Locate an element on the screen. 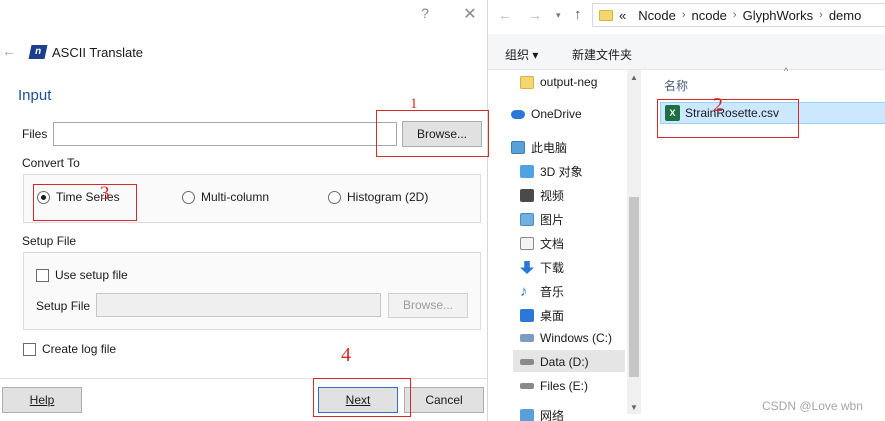 The height and width of the screenshot is (421, 885). nav-item-label: 3D 对象 is located at coordinates (561, 172).